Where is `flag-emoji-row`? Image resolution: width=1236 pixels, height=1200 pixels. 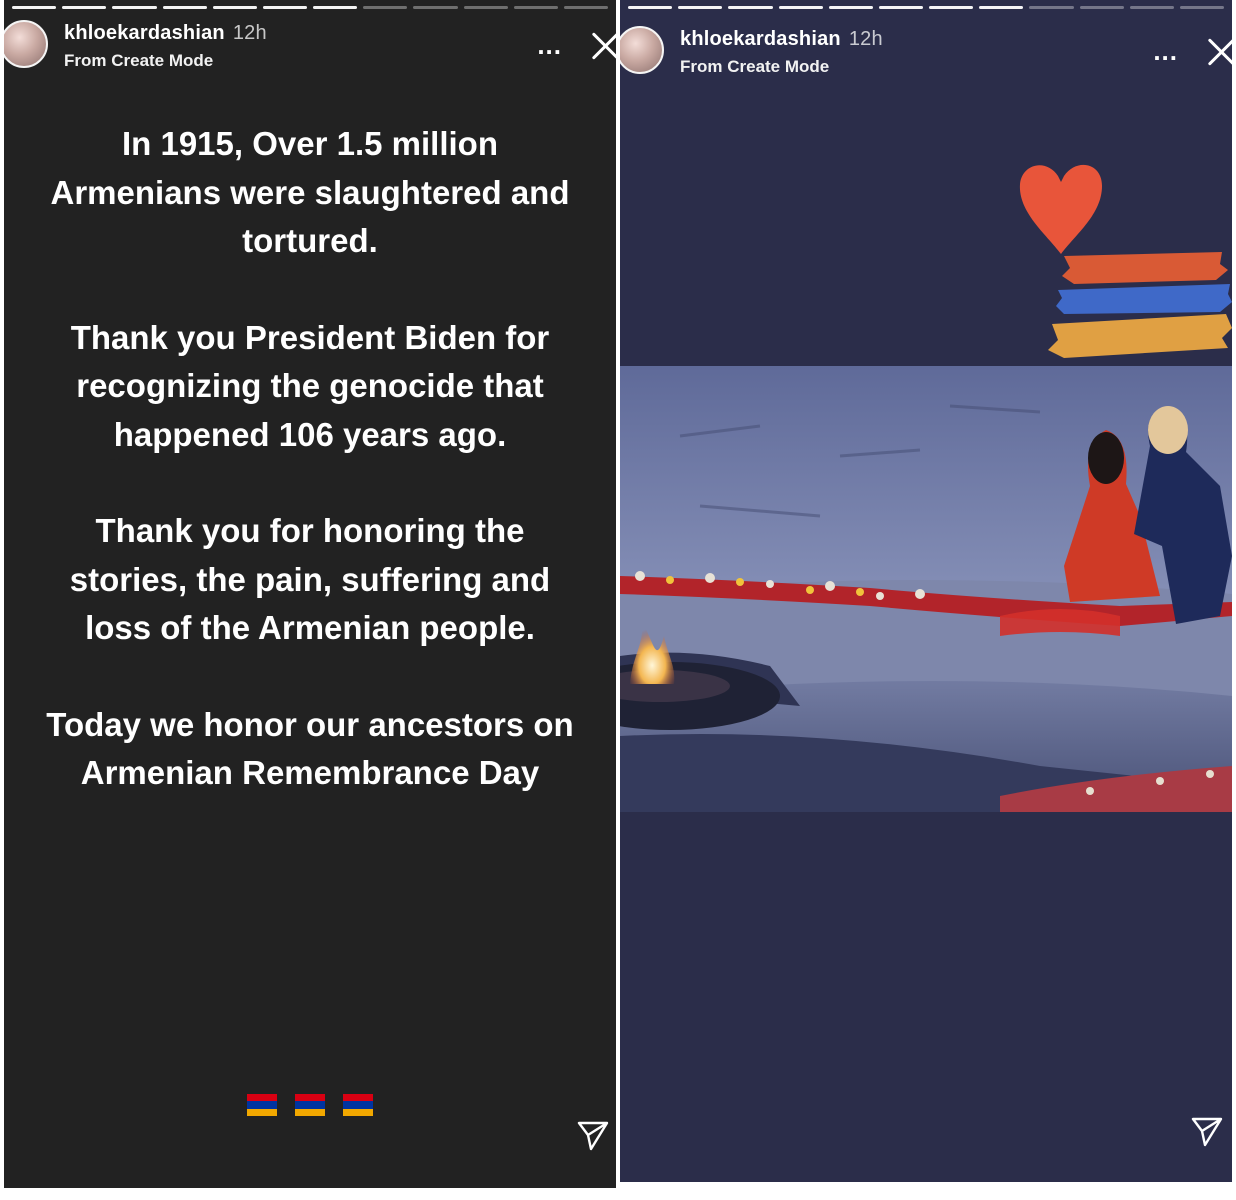 flag-emoji-row is located at coordinates (310, 1105).